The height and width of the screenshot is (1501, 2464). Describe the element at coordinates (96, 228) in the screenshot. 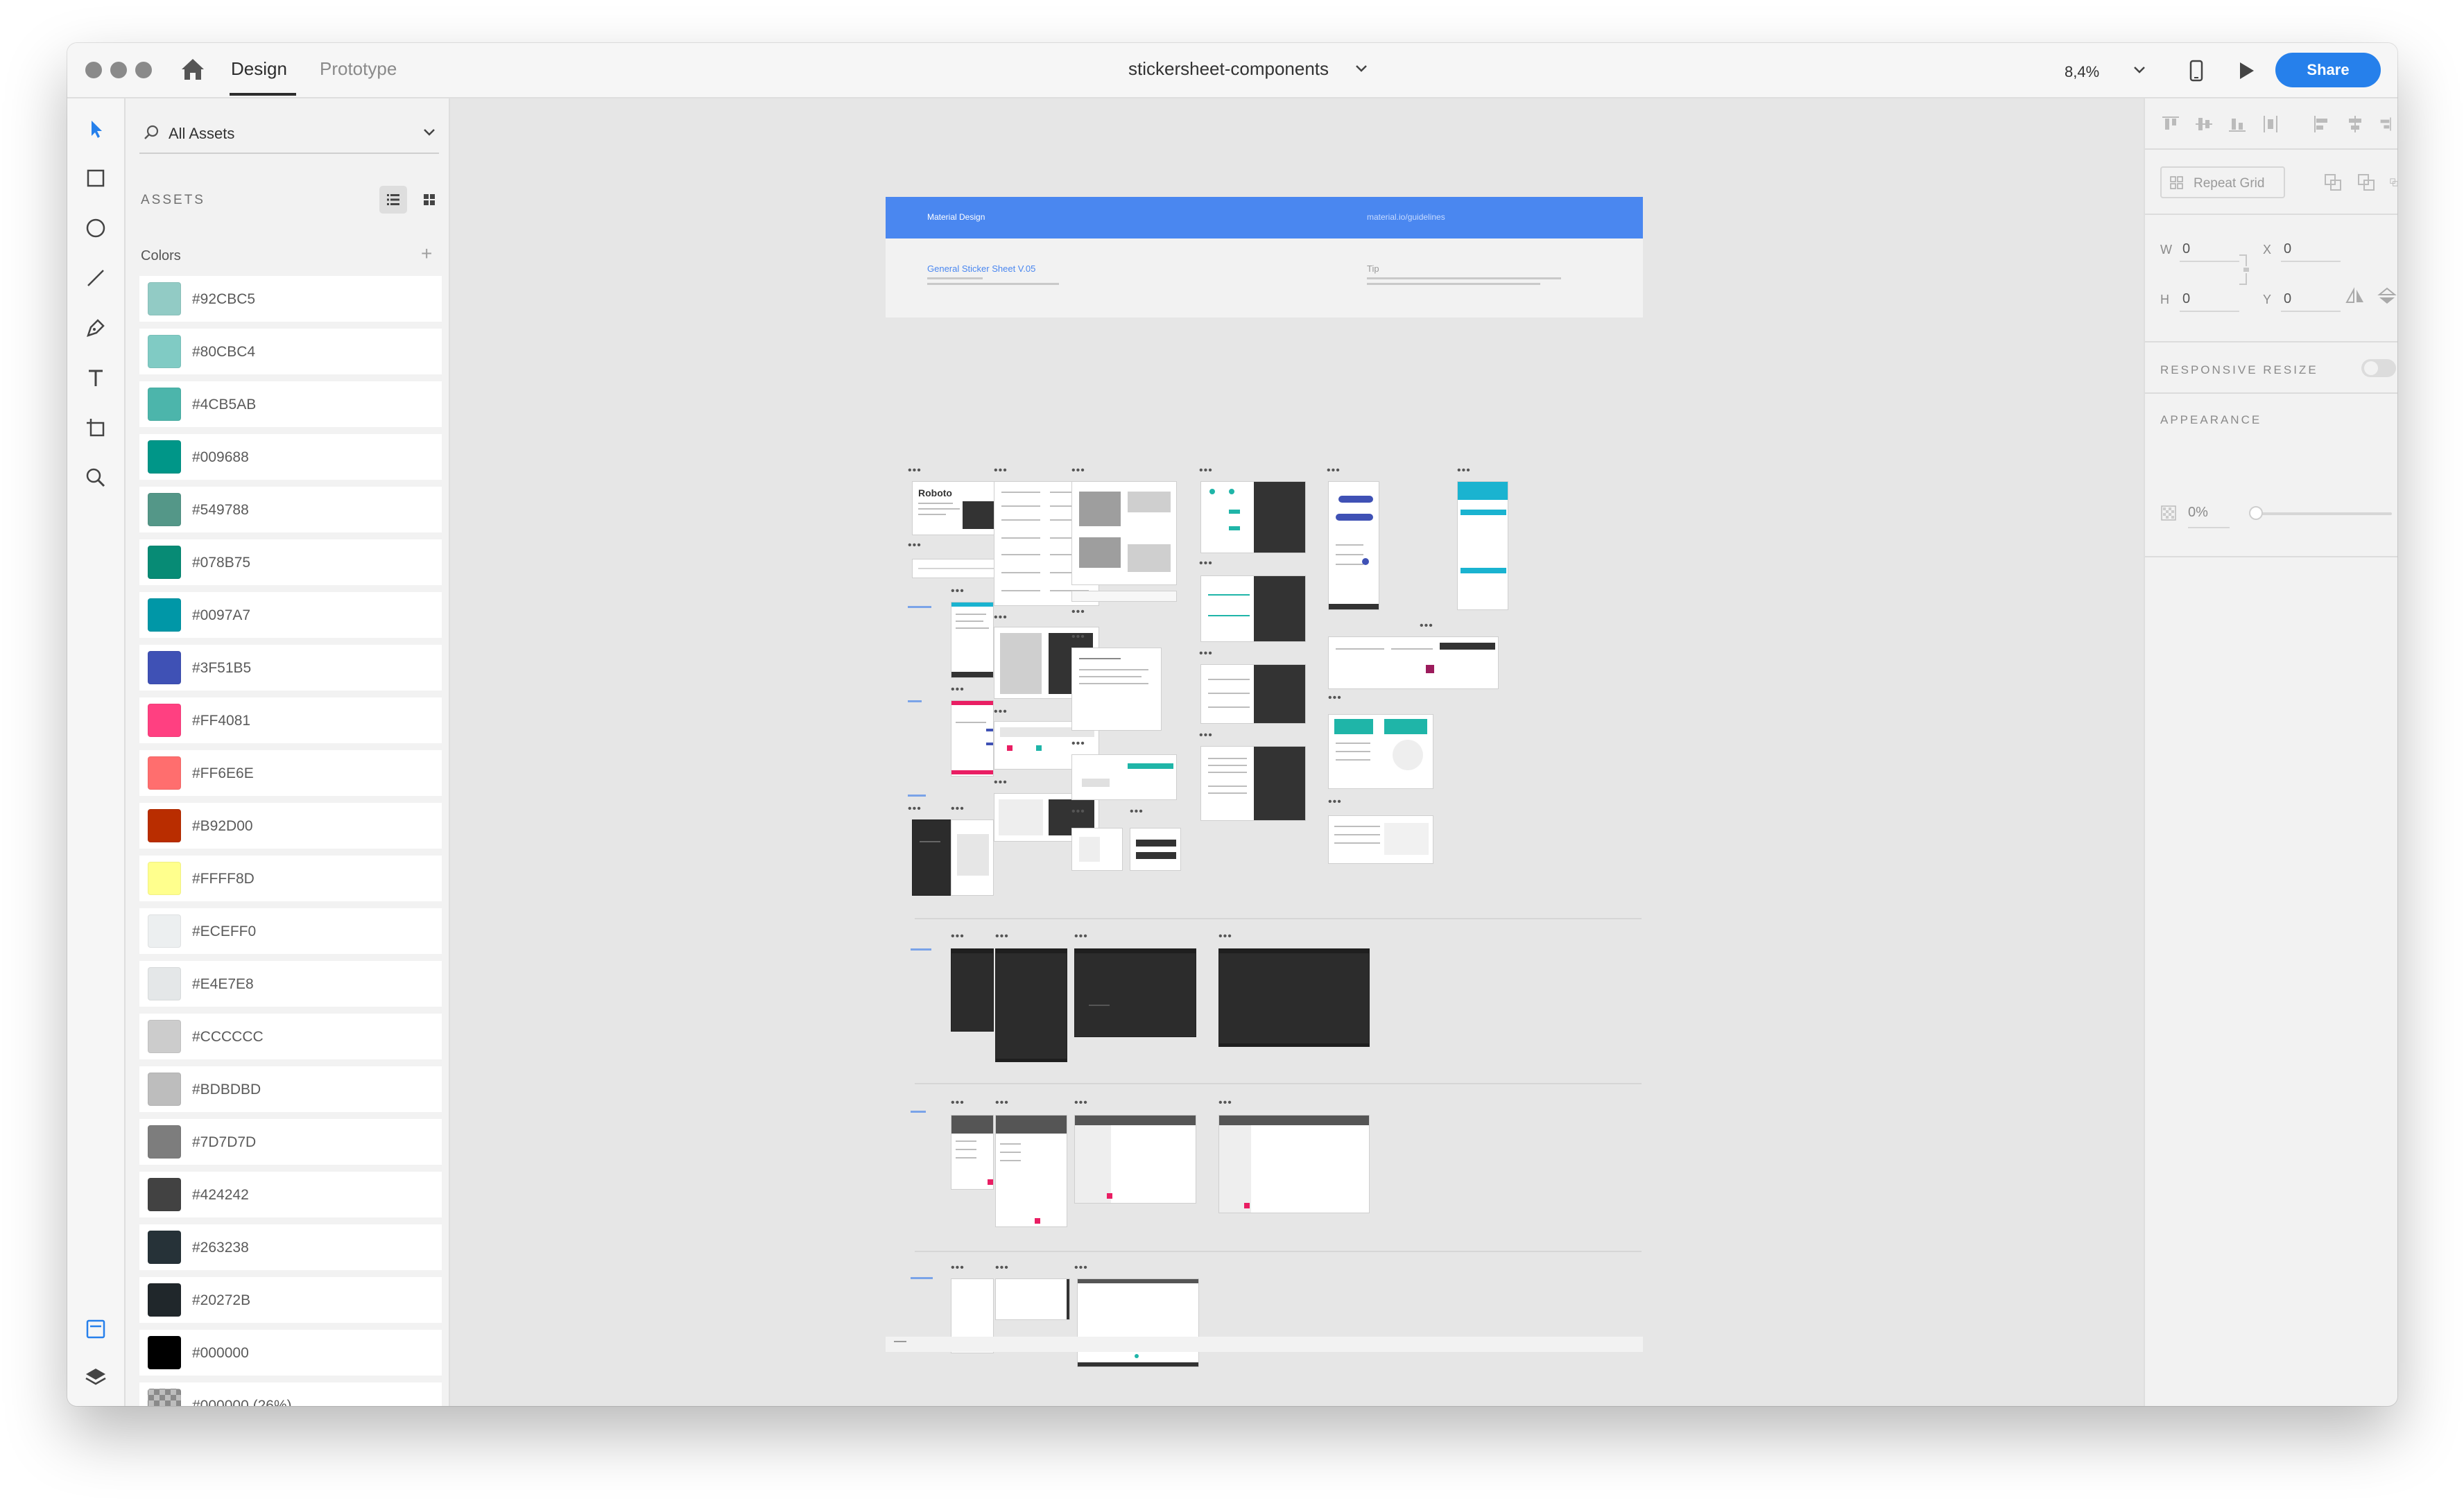

I see `ellipse-tool-icon` at that location.